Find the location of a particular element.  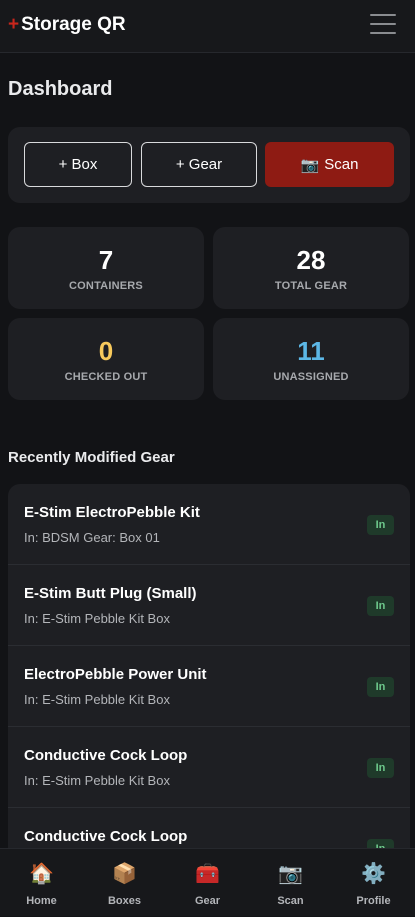

nav-label: Scan is located at coordinates (290, 901).